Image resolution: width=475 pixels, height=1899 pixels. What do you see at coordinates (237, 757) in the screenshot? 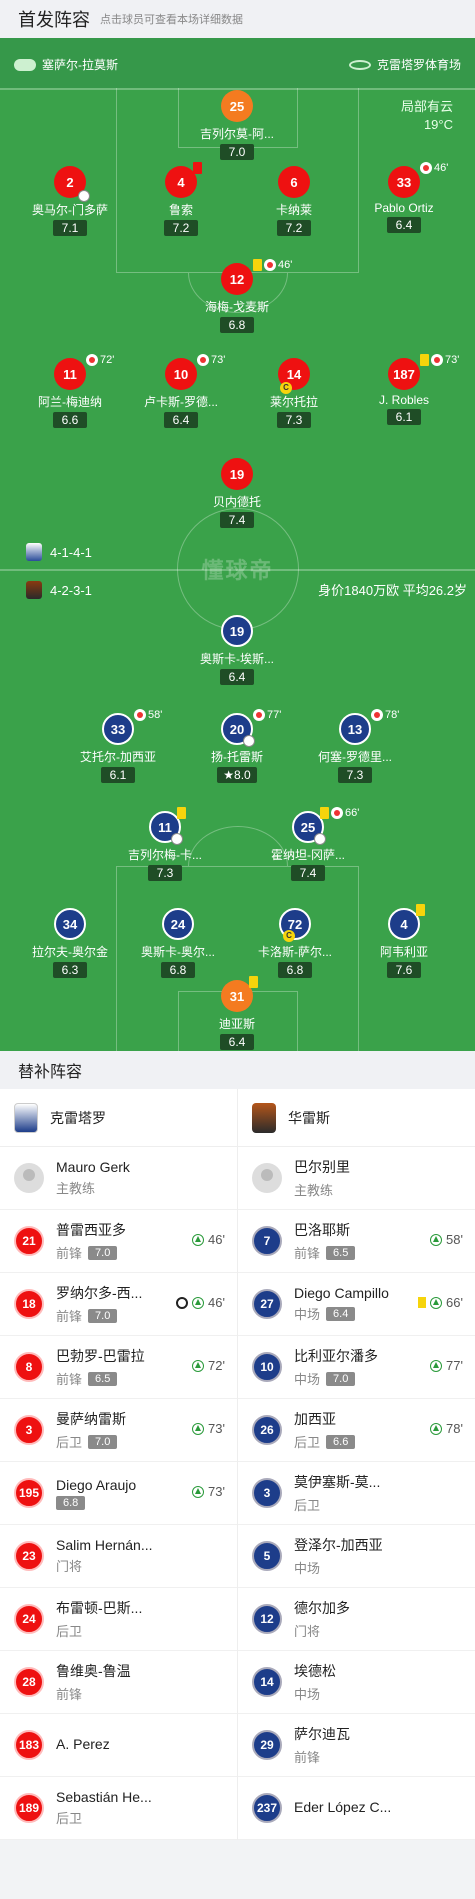
I see `player-name: 扬-托雷斯` at bounding box center [237, 757].